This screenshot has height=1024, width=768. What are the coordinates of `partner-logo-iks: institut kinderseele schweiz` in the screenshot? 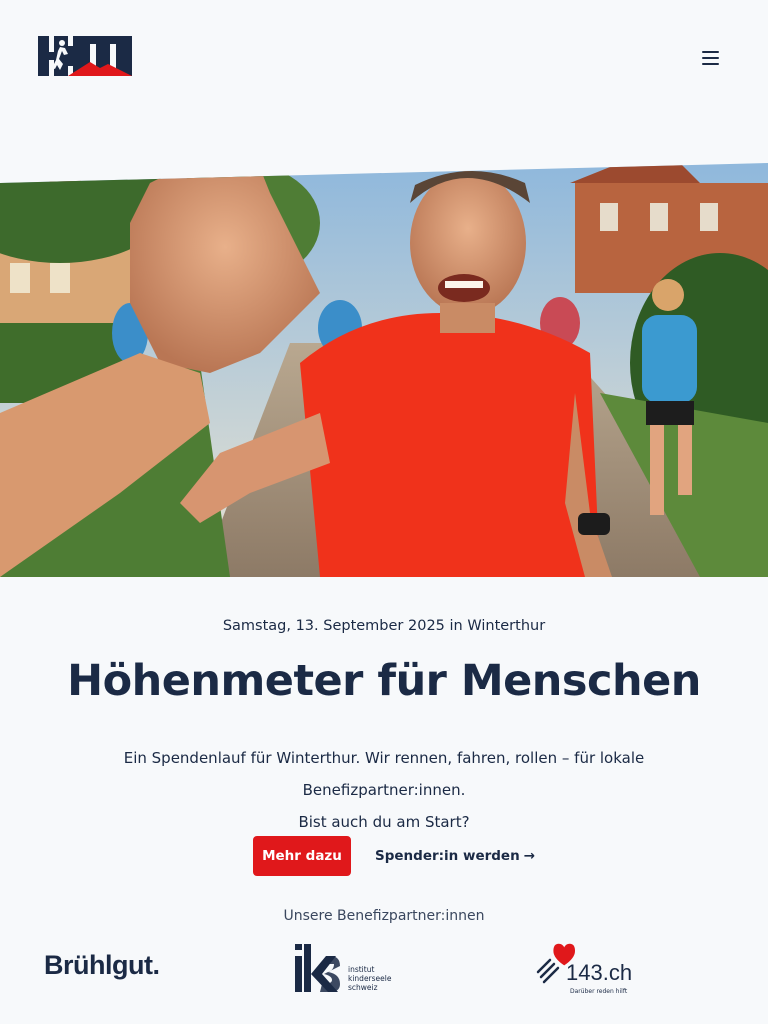 It's located at (349, 969).